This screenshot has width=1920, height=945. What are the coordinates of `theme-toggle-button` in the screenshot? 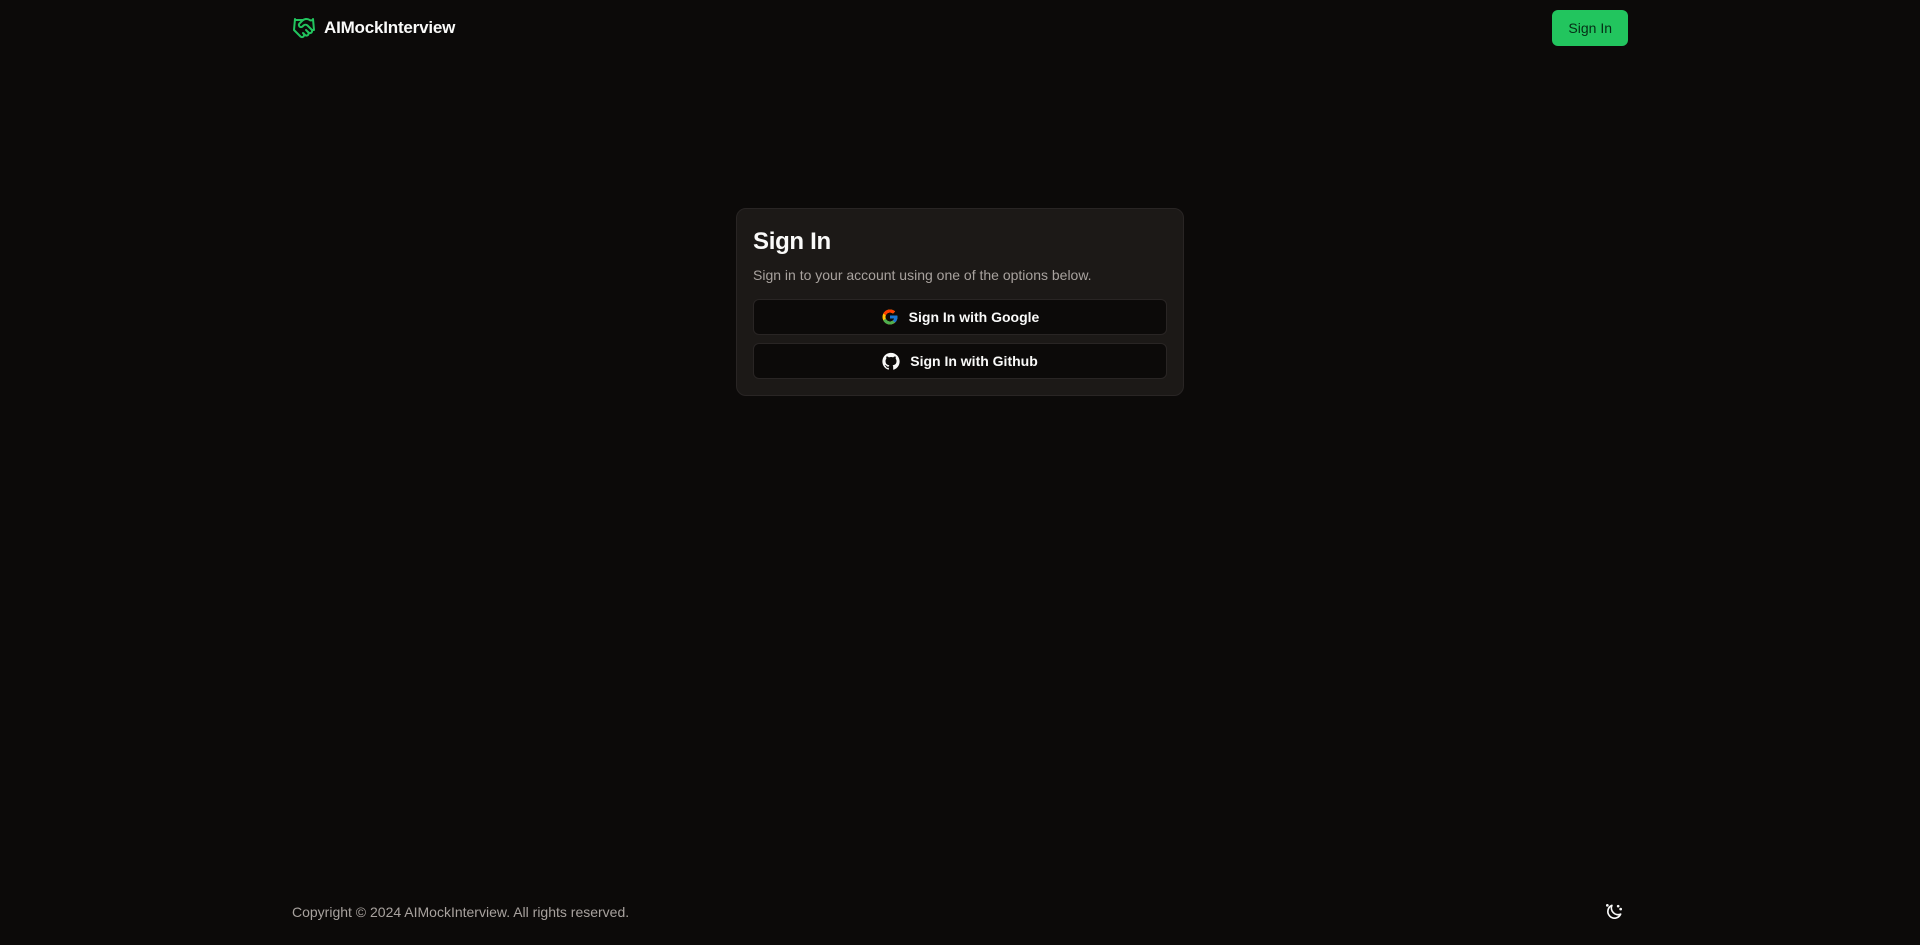 It's located at (1614, 912).